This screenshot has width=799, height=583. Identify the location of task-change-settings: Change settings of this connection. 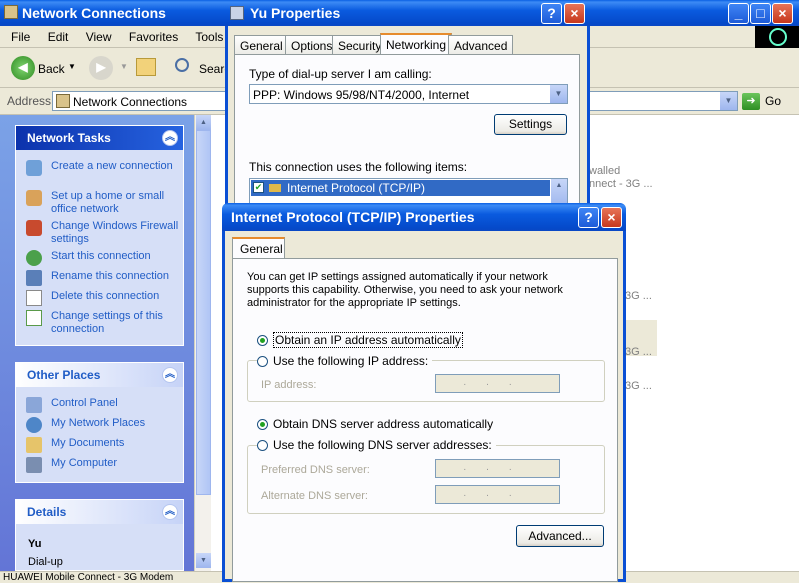
(104, 323).